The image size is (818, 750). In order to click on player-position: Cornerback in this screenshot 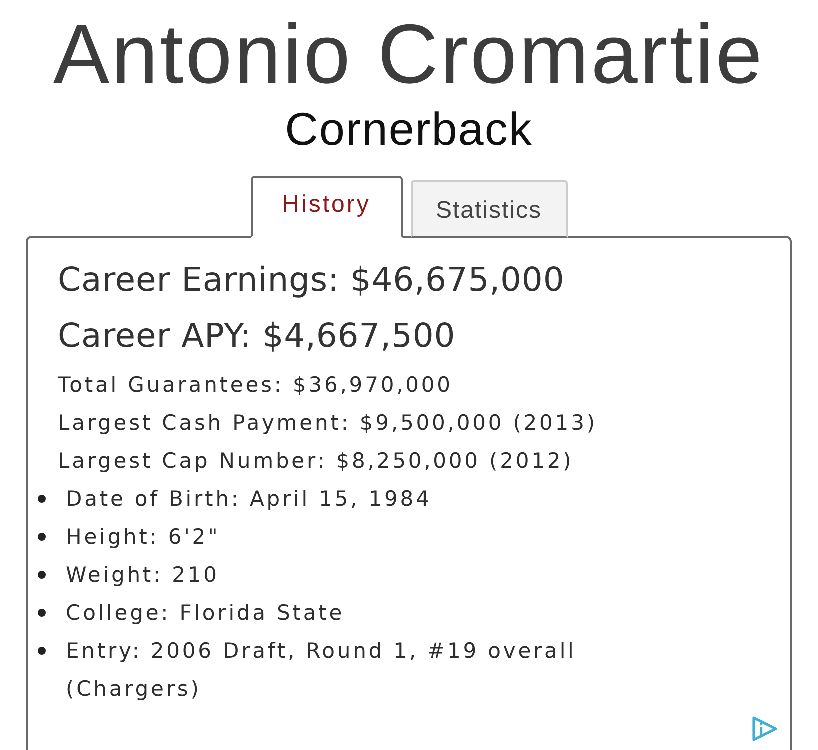, I will do `click(409, 129)`.